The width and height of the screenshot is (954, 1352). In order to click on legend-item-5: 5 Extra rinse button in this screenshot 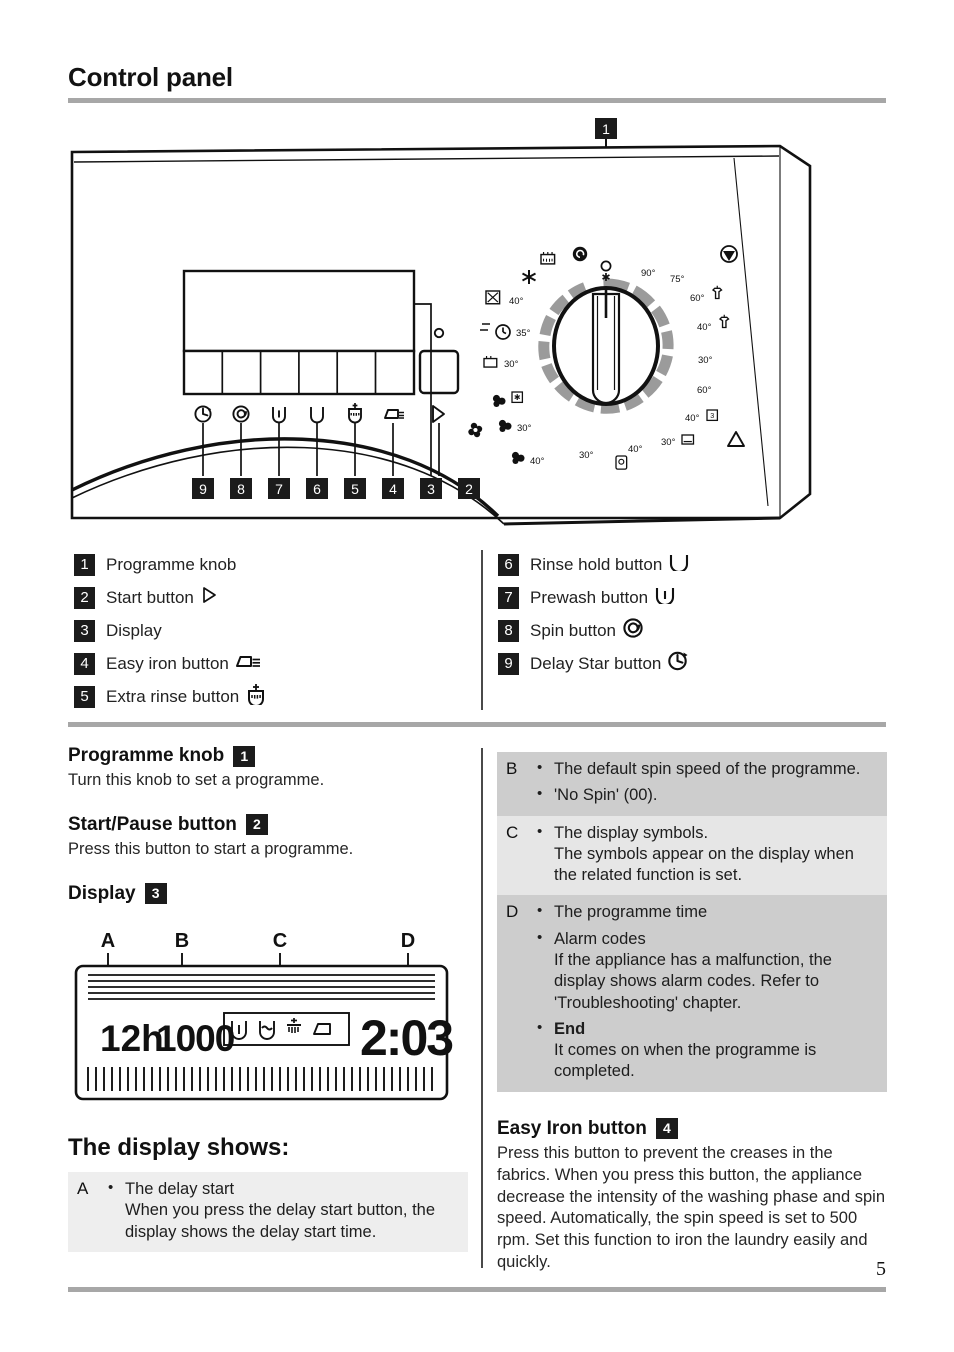, I will do `click(274, 696)`.